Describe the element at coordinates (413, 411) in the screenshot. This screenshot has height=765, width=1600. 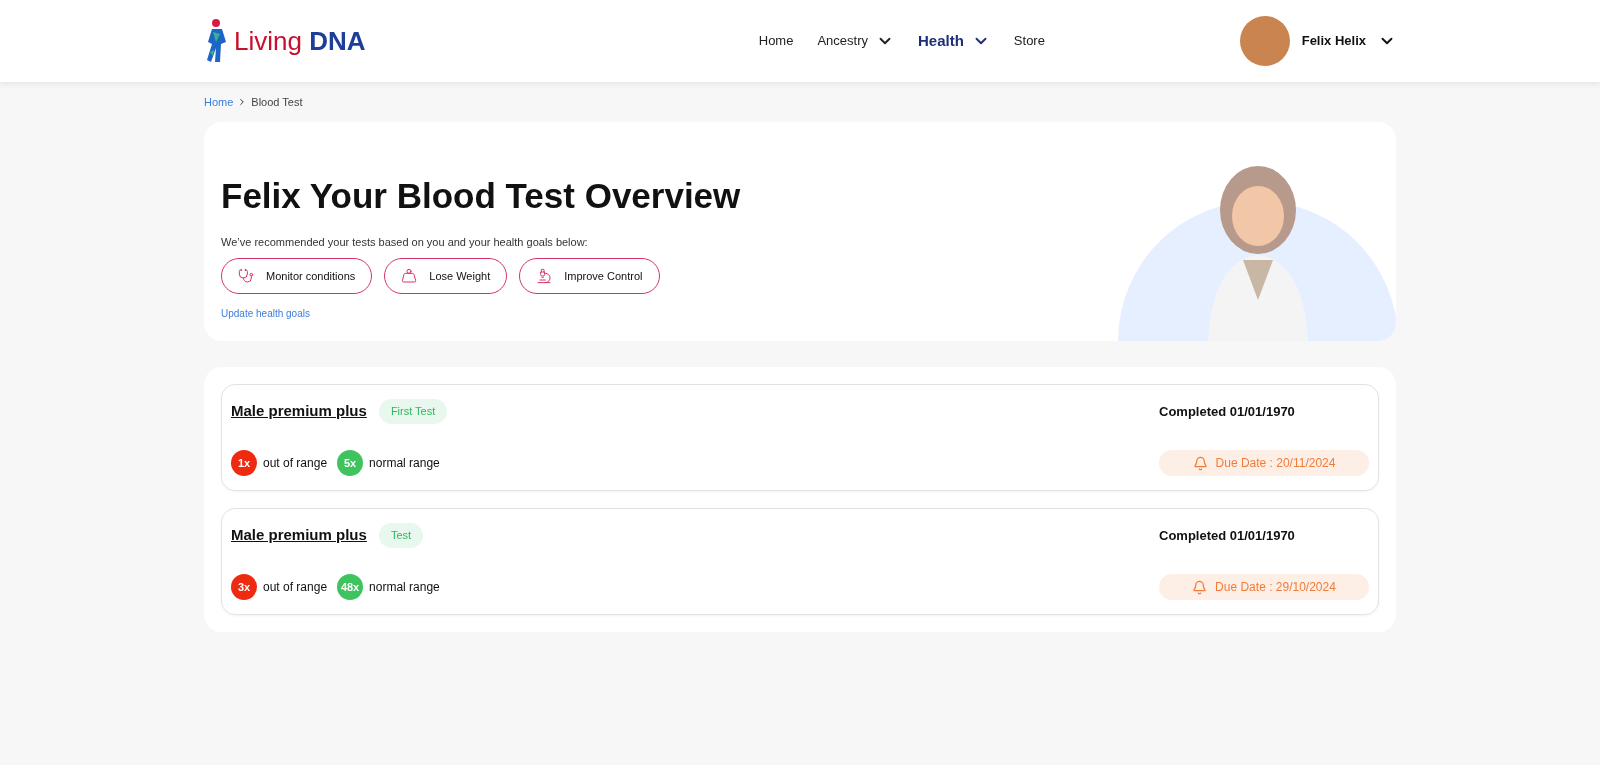
I see `test-tag: First Test` at that location.